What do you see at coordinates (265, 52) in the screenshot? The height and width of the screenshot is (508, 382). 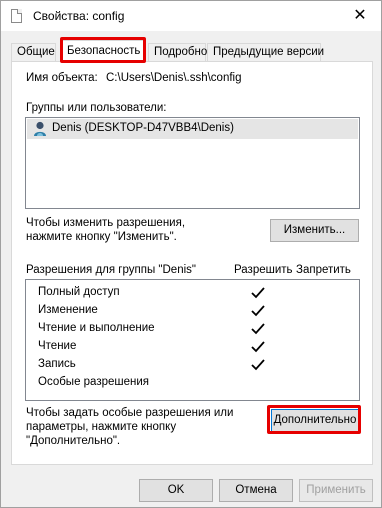 I see `tab-previous-versions: Предыдущие версии` at bounding box center [265, 52].